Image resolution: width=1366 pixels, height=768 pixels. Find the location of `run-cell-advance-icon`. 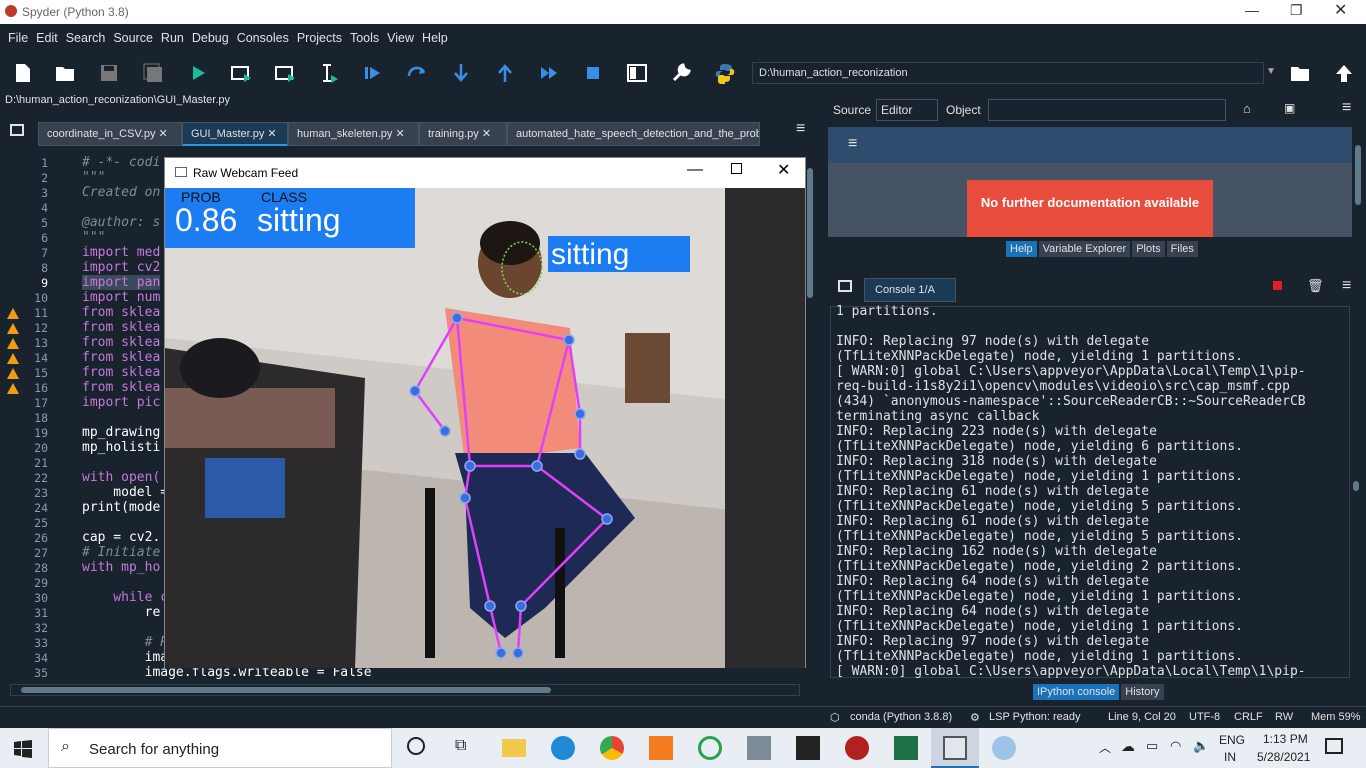

run-cell-advance-icon is located at coordinates (285, 73).